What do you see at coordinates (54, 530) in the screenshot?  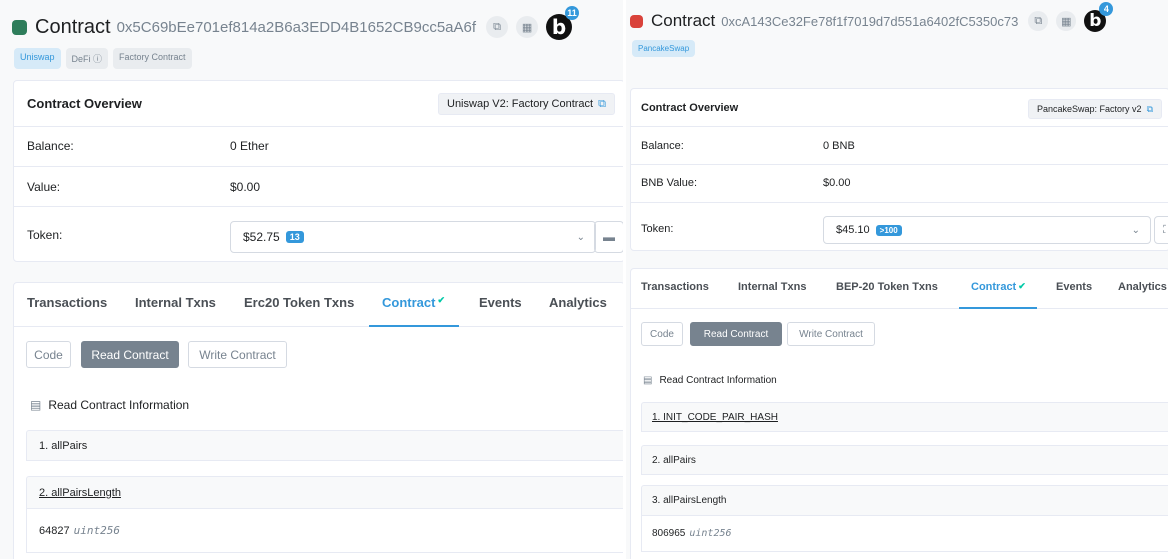 I see `result-value: 64827` at bounding box center [54, 530].